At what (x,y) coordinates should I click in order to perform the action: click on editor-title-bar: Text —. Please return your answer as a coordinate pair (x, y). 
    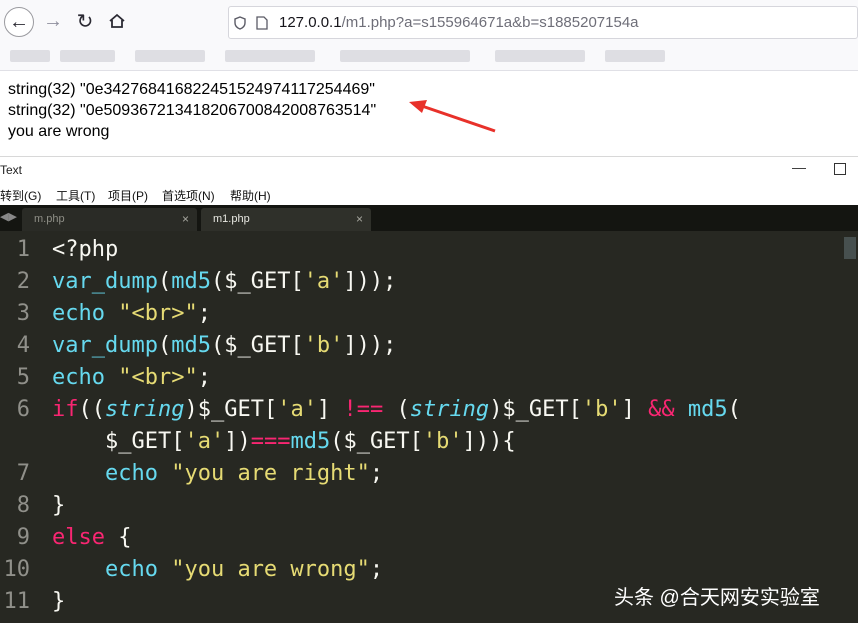
    Looking at the image, I should click on (429, 170).